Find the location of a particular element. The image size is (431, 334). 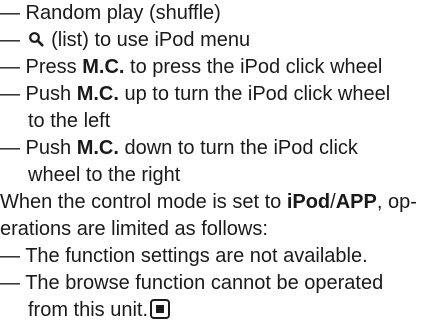

search-icon is located at coordinates (36, 37).